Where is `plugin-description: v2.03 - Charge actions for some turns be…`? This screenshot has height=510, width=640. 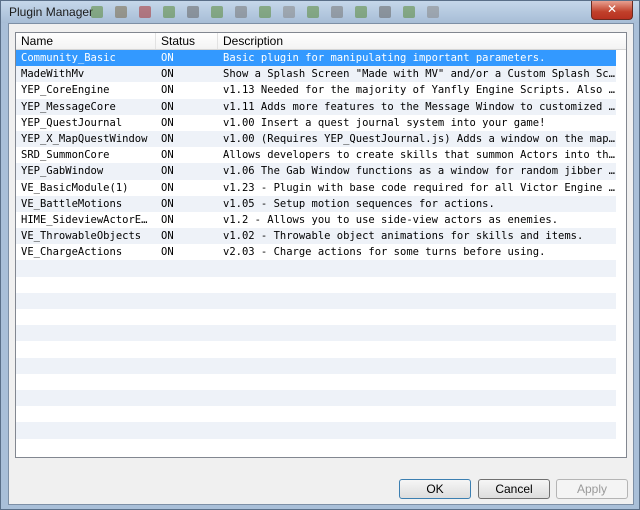 plugin-description: v2.03 - Charge actions for some turns be… is located at coordinates (384, 252).